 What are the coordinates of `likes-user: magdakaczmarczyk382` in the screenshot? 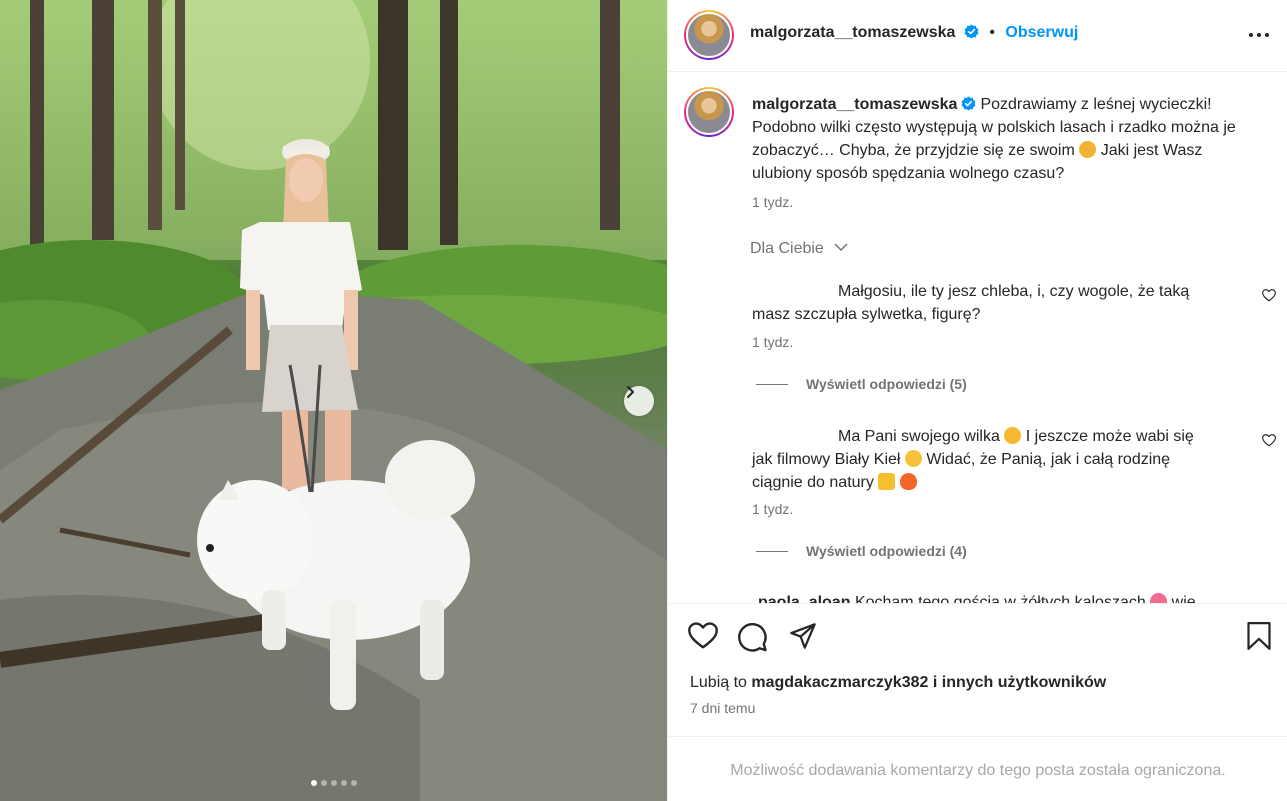 It's located at (839, 682).